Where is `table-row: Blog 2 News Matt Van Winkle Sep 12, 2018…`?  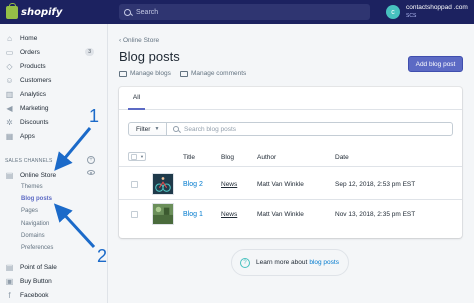 table-row: Blog 2 News Matt Van Winkle Sep 12, 2018… is located at coordinates (290, 184).